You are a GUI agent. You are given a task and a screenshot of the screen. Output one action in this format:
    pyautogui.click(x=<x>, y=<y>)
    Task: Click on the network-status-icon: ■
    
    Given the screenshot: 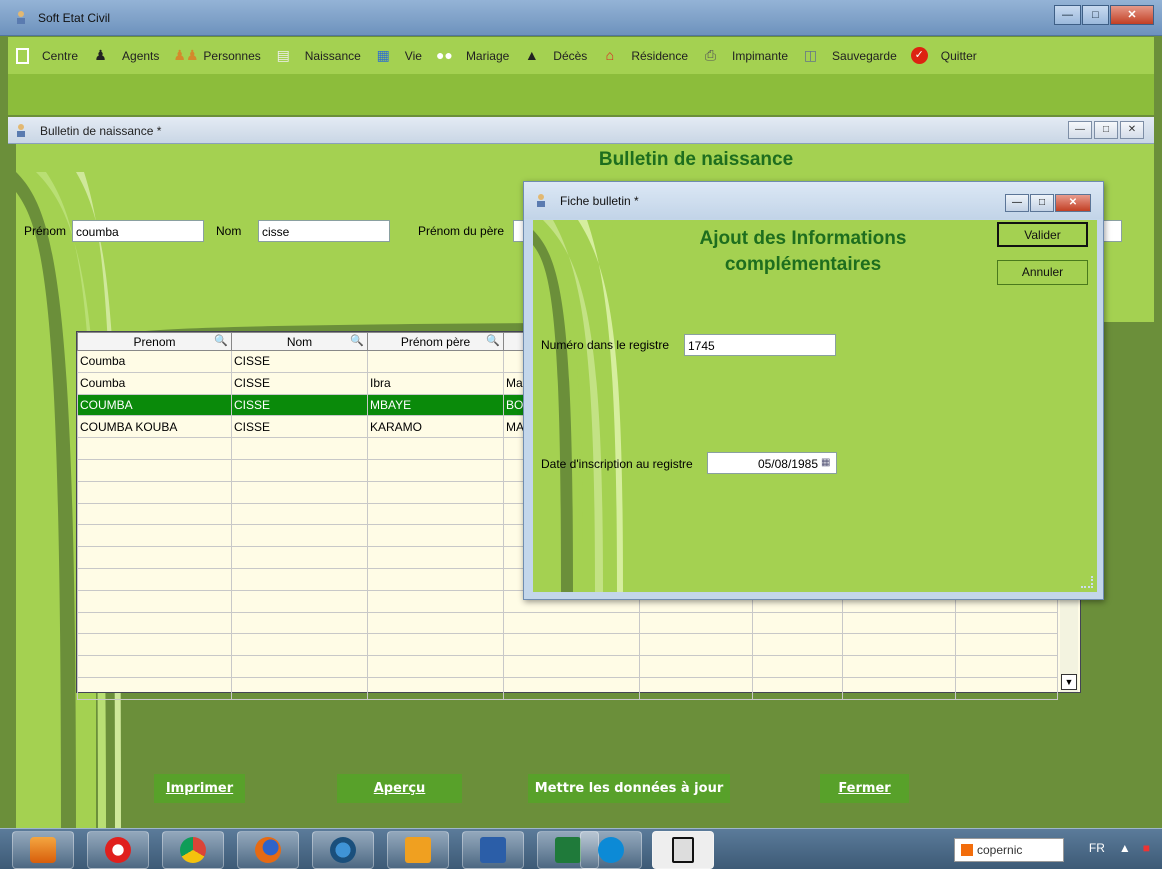 What is the action you would take?
    pyautogui.click(x=1146, y=848)
    